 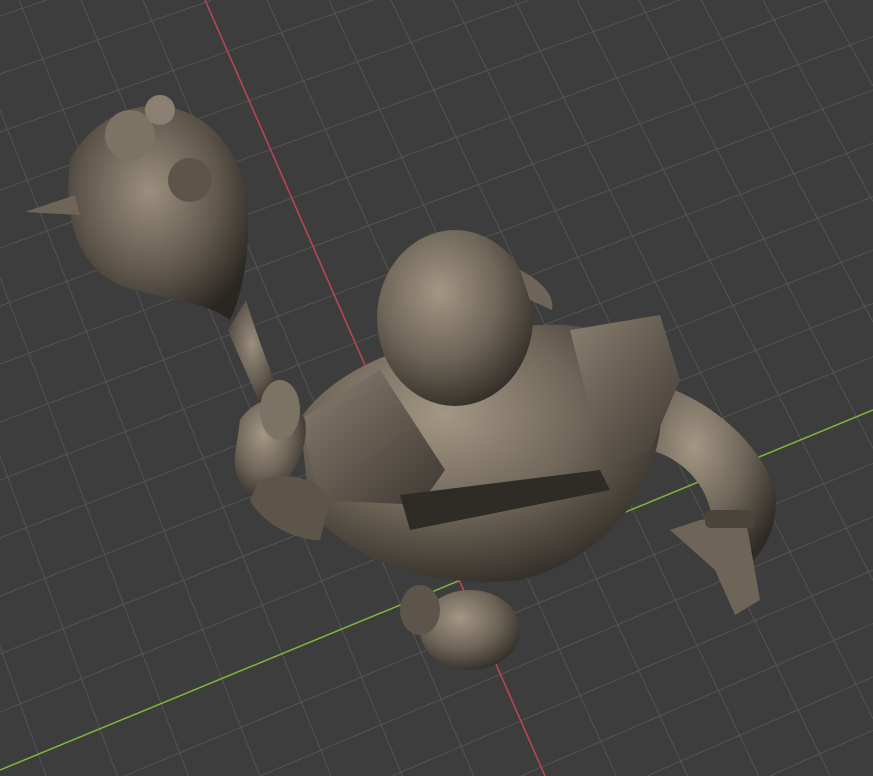 I want to click on legs, so click(x=460, y=627).